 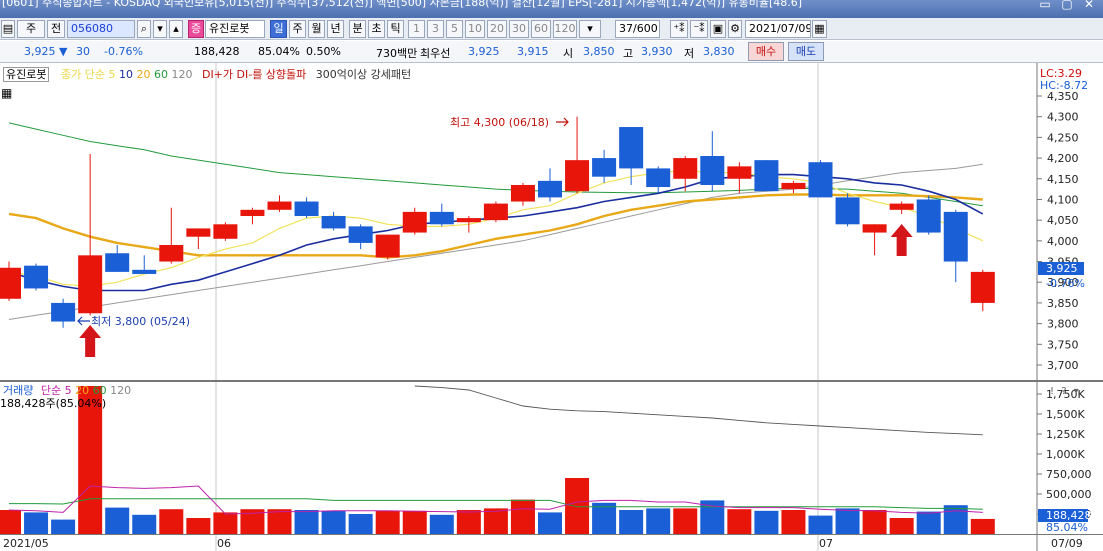 What do you see at coordinates (735, 29) in the screenshot?
I see `gear-icon: ⚙` at bounding box center [735, 29].